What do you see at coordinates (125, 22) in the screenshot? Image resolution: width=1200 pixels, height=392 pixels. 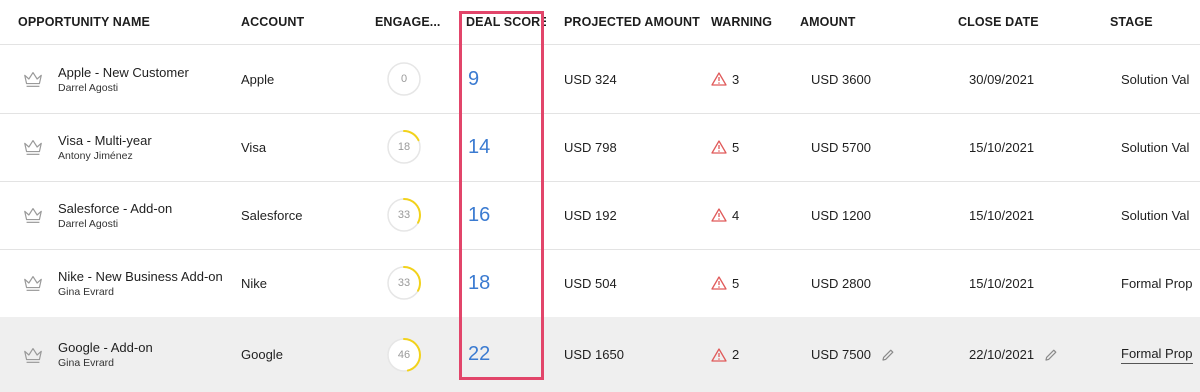 I see `header-opportunity-name: OPPORTUNITY NAME` at bounding box center [125, 22].